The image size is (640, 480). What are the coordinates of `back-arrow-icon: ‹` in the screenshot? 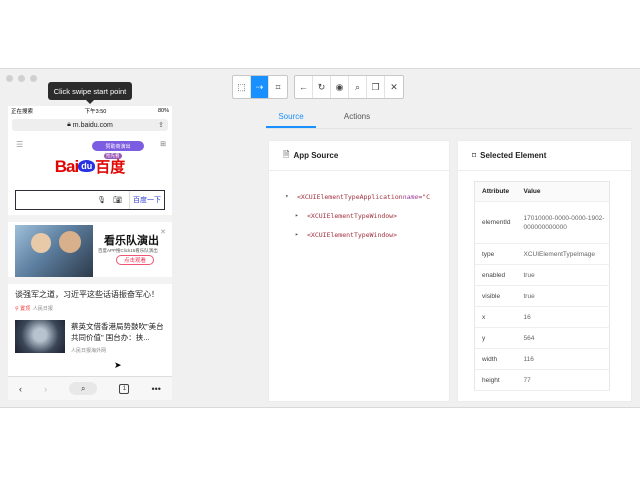 It's located at (20, 389).